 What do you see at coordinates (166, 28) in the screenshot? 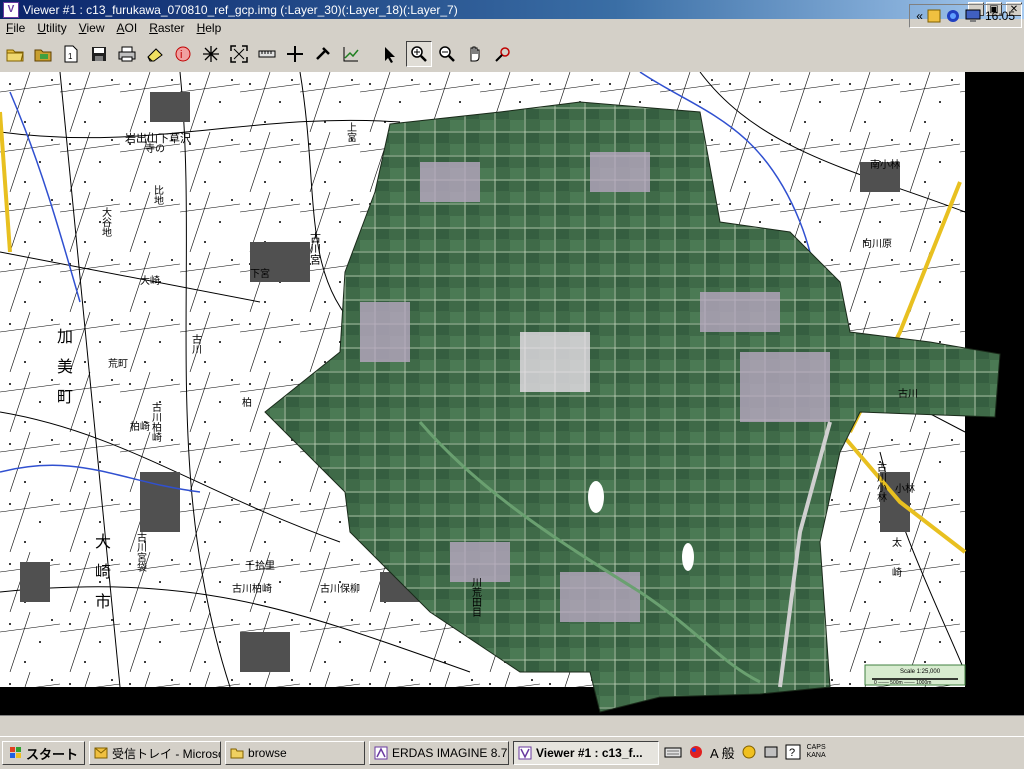
I see `menu-raster: Raster` at bounding box center [166, 28].